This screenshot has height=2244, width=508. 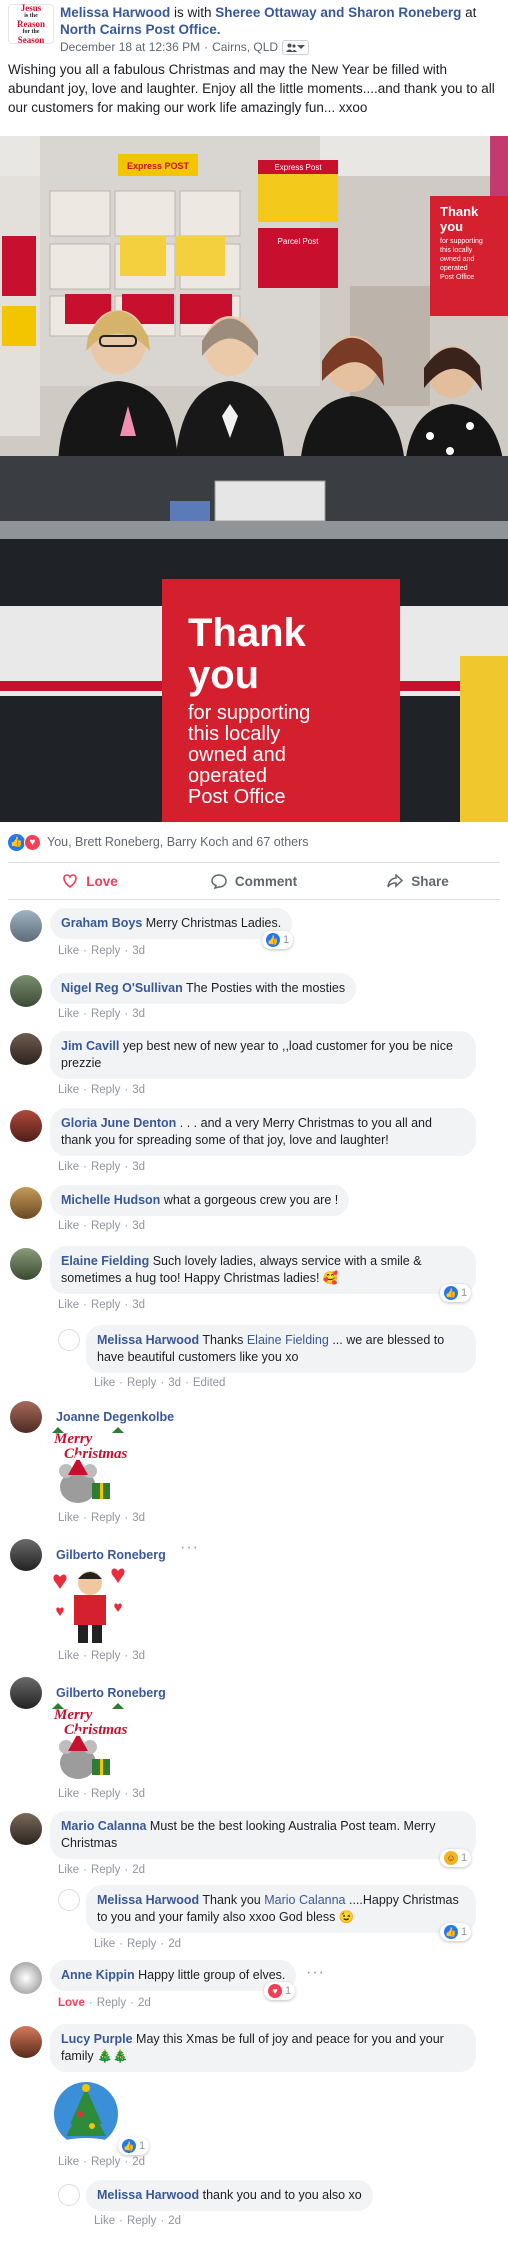 What do you see at coordinates (103, 1826) in the screenshot?
I see `commenter-name: Mario Calanna` at bounding box center [103, 1826].